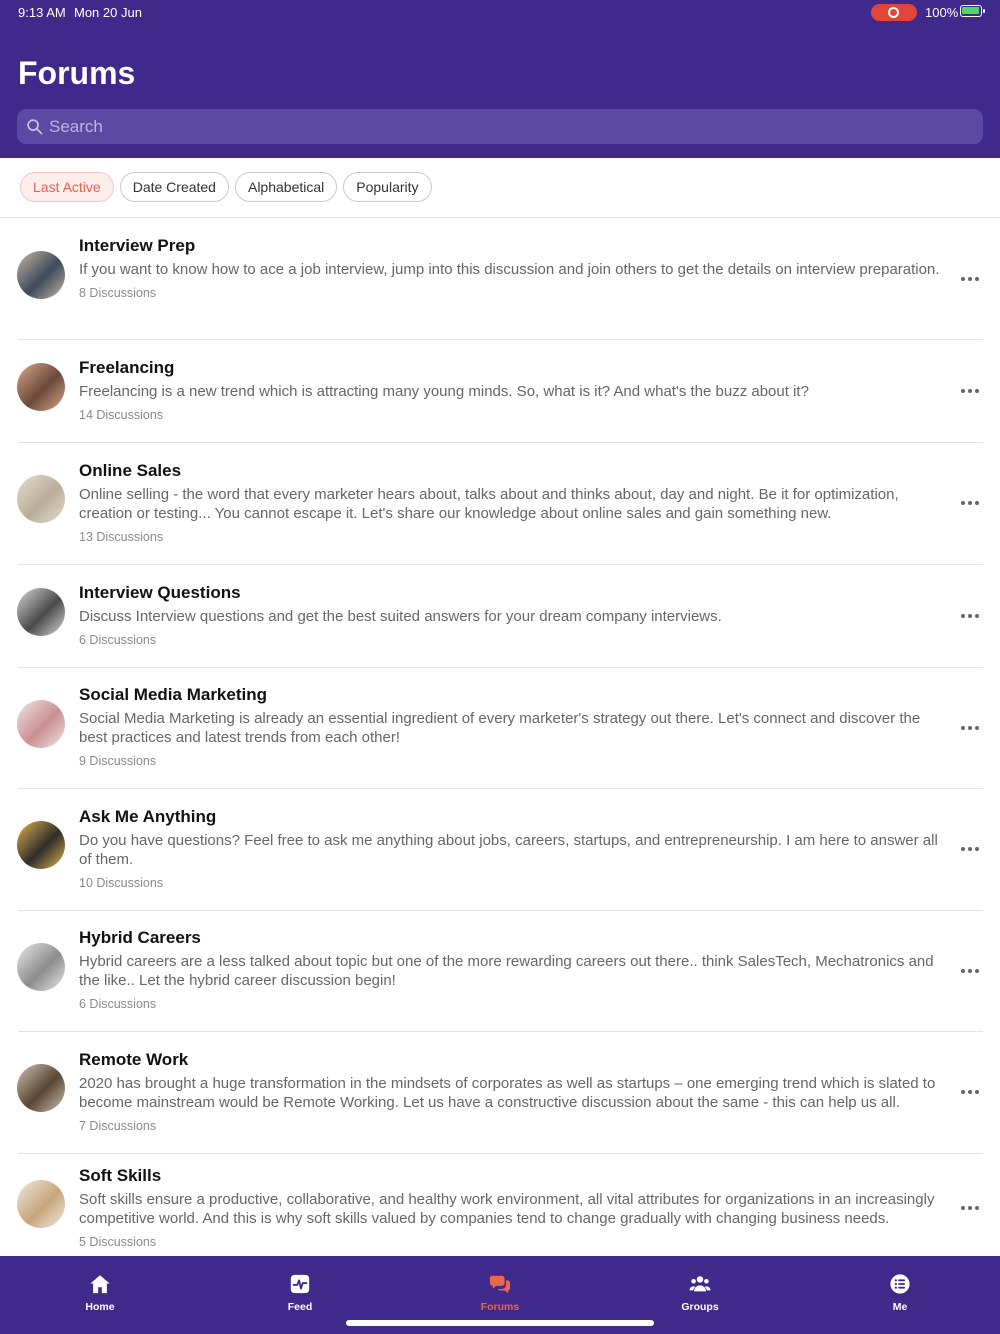 This screenshot has width=1000, height=1334. I want to click on search-input, so click(509, 126).